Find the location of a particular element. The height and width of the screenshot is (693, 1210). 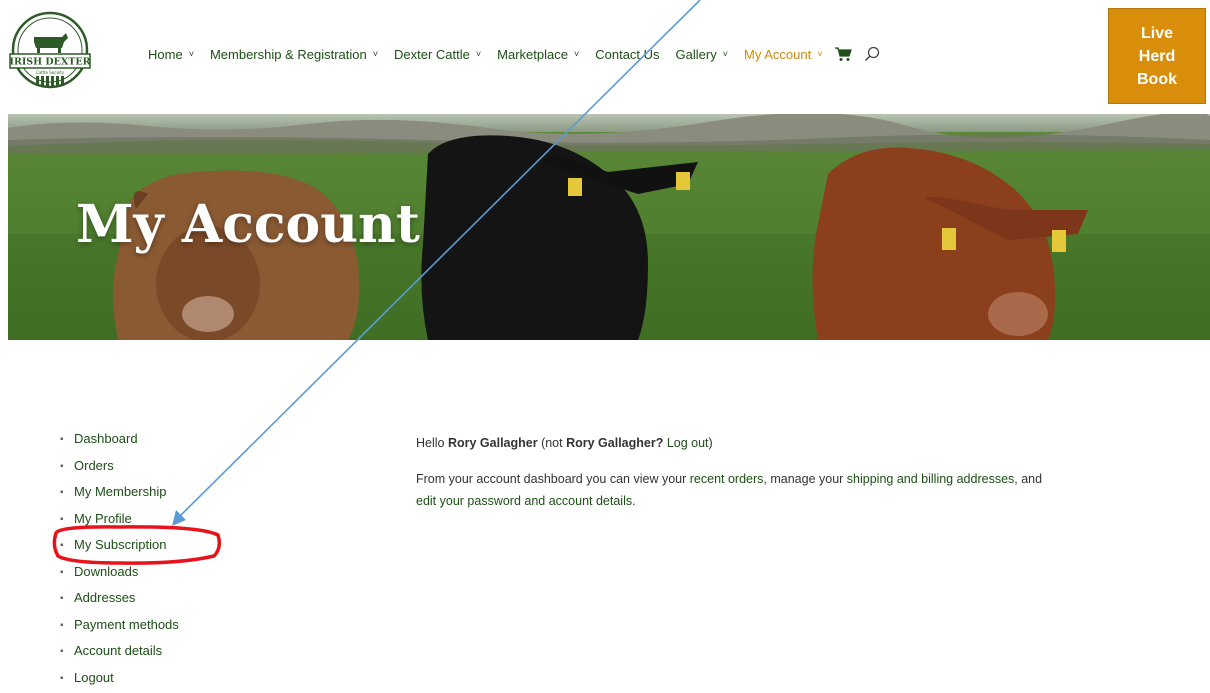

live-herd-book-line-2: Herd is located at coordinates (1157, 56).